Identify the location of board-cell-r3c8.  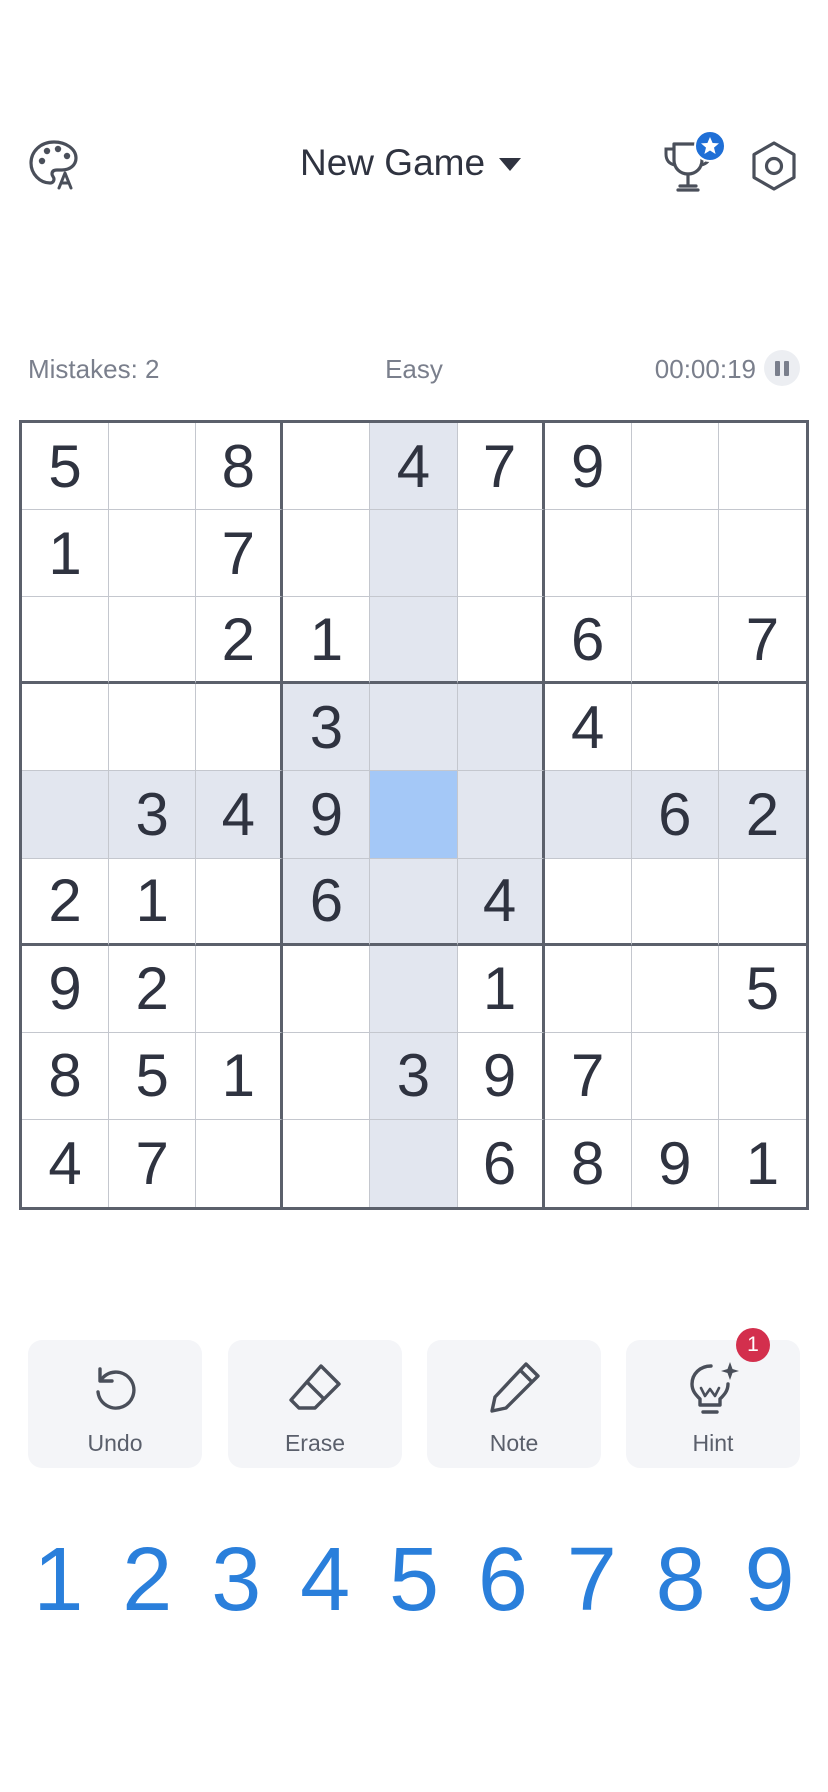
(675, 641).